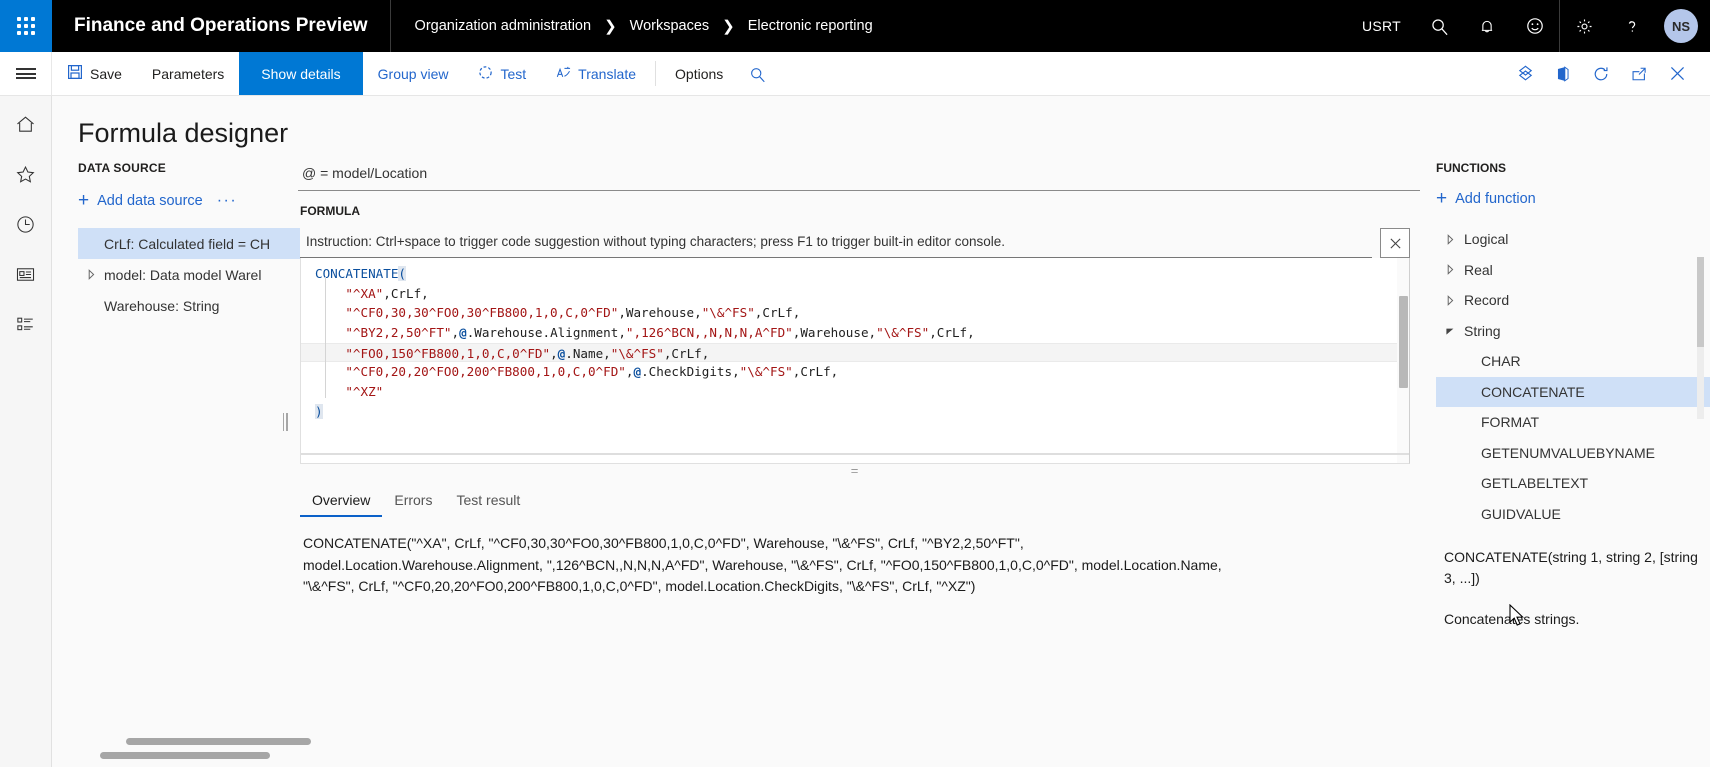  What do you see at coordinates (503, 26) in the screenshot?
I see `breadcrumb-item-organization-administration: Organization administration` at bounding box center [503, 26].